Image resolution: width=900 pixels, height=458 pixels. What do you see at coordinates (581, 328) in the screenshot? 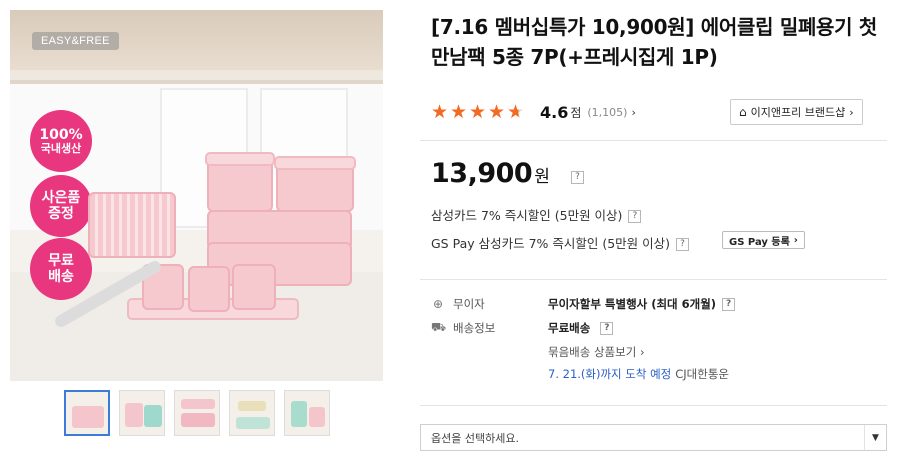
I see `free-shipping-value: 무료배송?` at bounding box center [581, 328].